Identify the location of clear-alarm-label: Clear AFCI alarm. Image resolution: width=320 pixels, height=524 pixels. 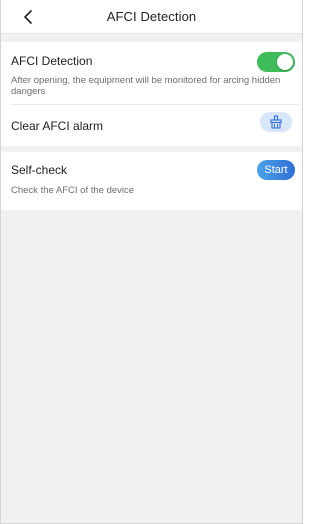
(57, 126).